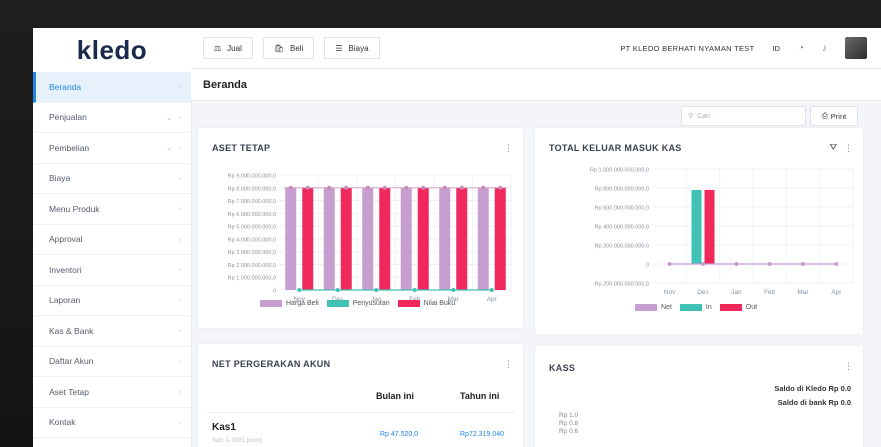 Image resolution: width=881 pixels, height=447 pixels. What do you see at coordinates (169, 117) in the screenshot?
I see `chevron-down-icon: ⌄` at bounding box center [169, 117].